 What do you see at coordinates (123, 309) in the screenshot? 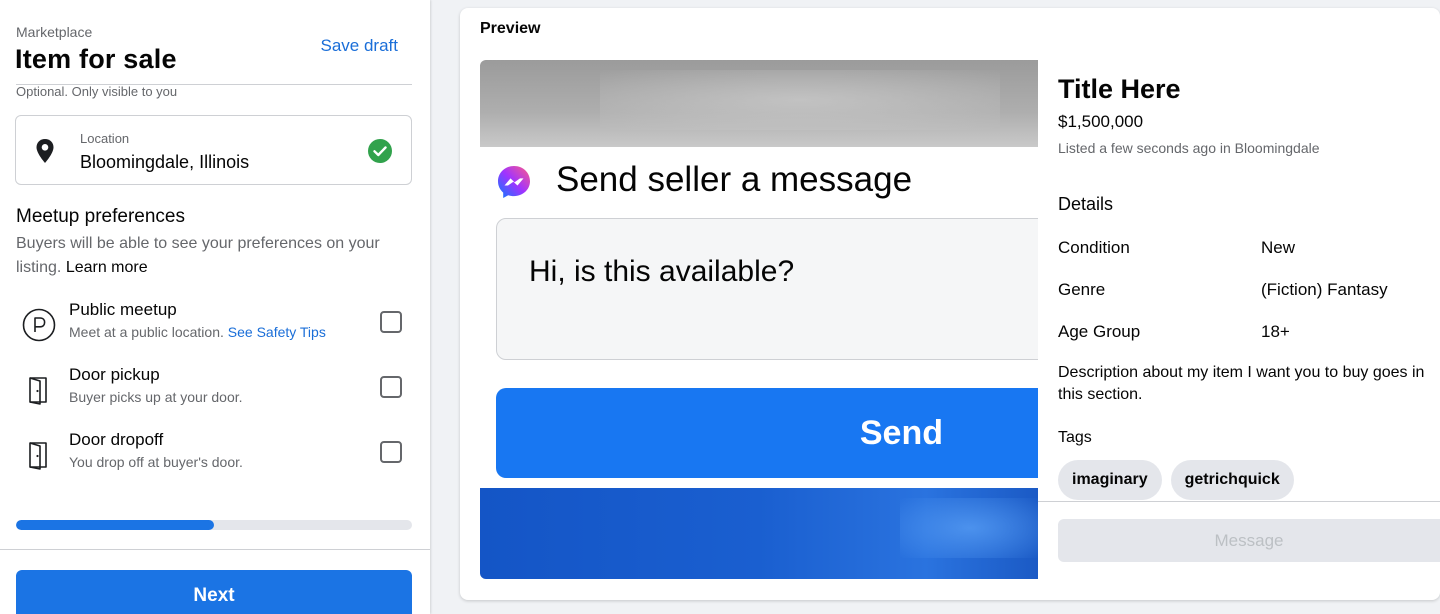
I see `option-title: Public meetup` at bounding box center [123, 309].